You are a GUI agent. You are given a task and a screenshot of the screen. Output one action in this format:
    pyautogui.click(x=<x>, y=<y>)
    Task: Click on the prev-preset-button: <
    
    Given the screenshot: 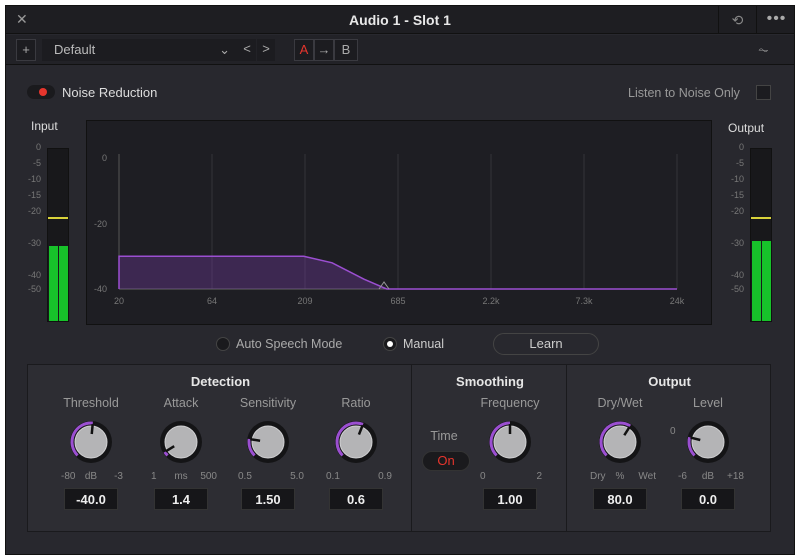 What is the action you would take?
    pyautogui.click(x=247, y=50)
    